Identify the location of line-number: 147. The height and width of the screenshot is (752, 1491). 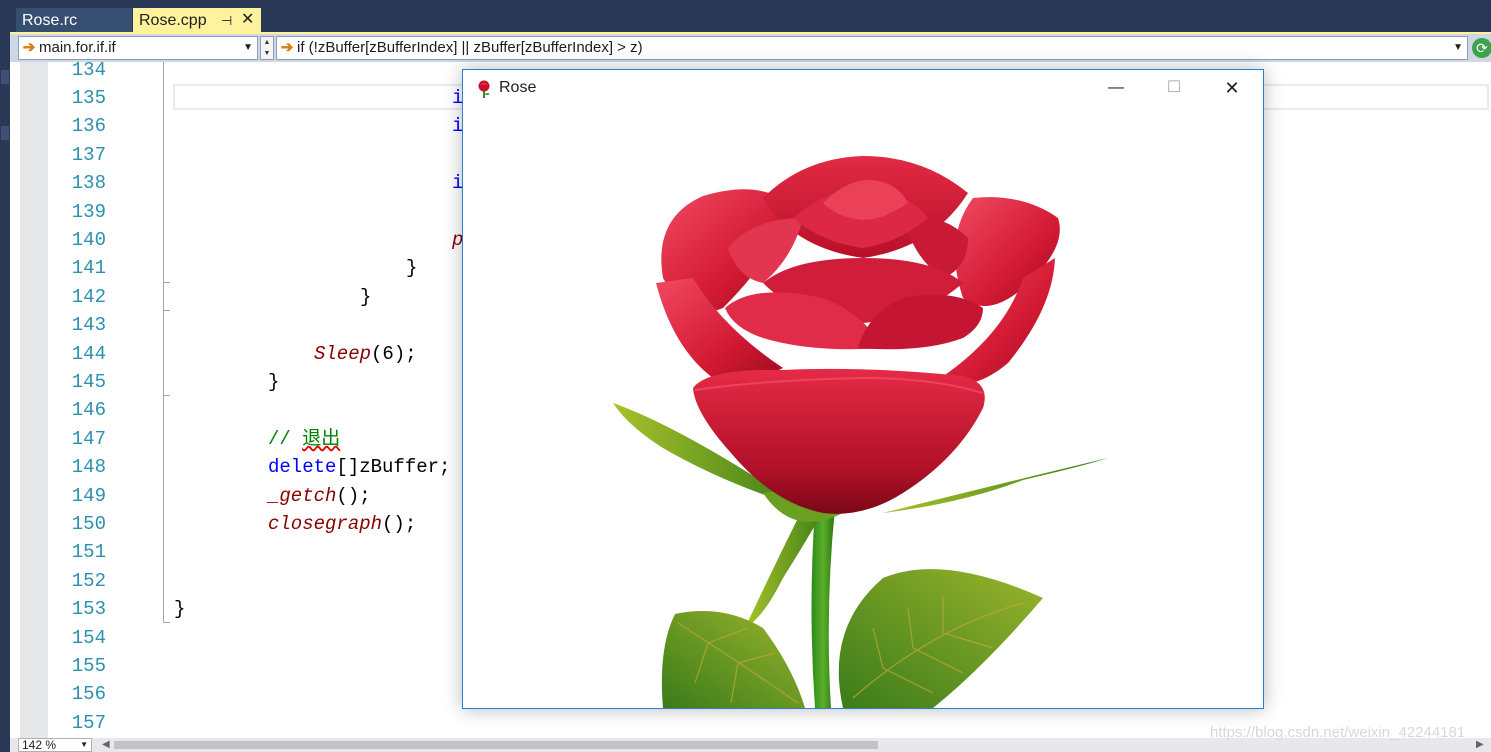
(88, 439).